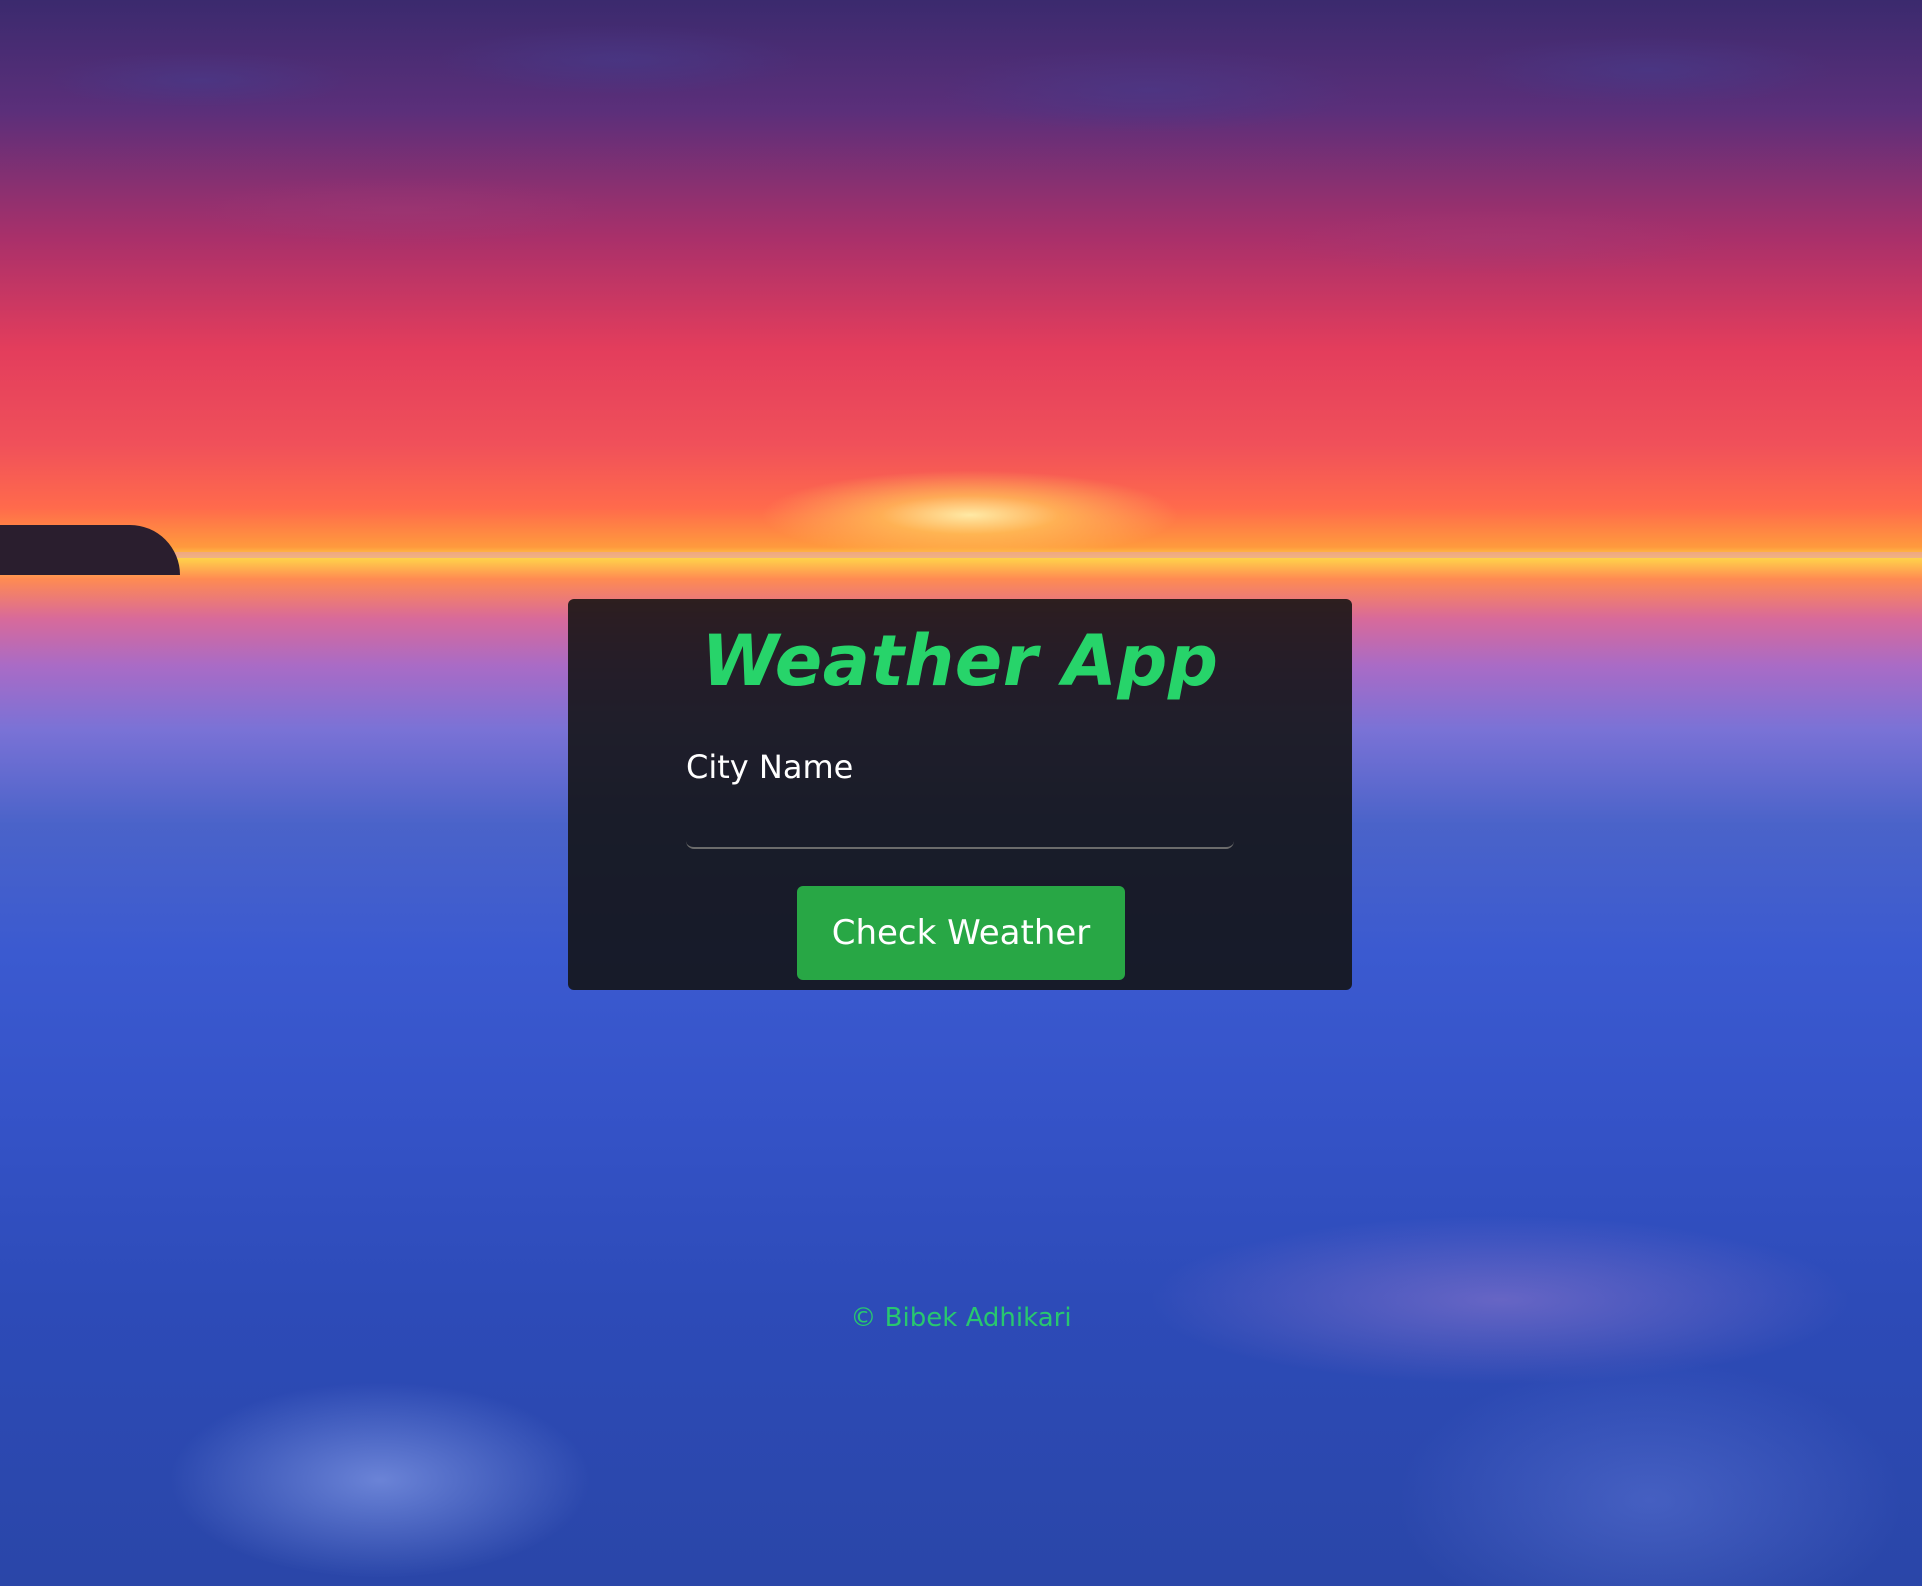 The image size is (1922, 1586). Describe the element at coordinates (961, 555) in the screenshot. I see `background-horizon` at that location.